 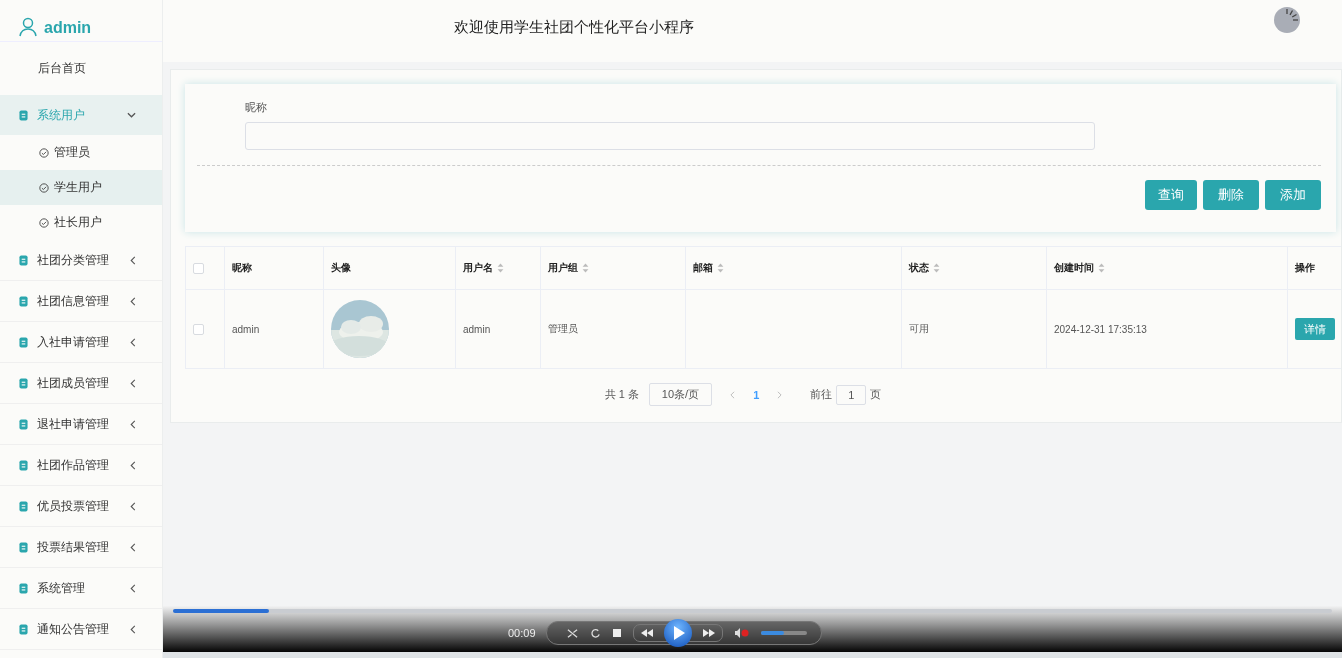 I want to click on mute-icon, so click(x=741, y=633).